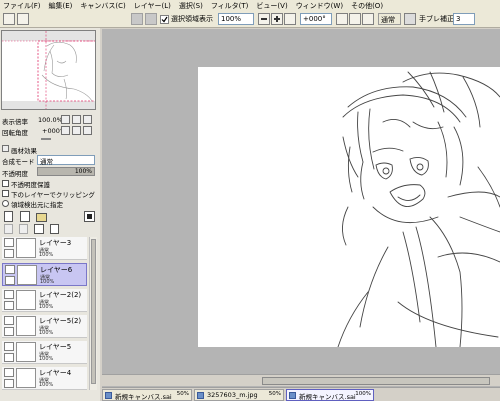 Image resolution: width=500 pixels, height=401 pixels. What do you see at coordinates (464, 19) in the screenshot?
I see `stabilizer-field: 3` at bounding box center [464, 19].